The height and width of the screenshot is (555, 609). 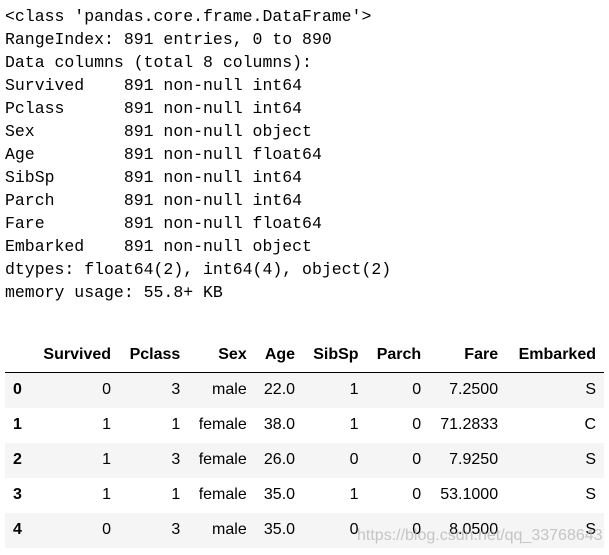 What do you see at coordinates (335, 355) in the screenshot?
I see `column-header: SibSp` at bounding box center [335, 355].